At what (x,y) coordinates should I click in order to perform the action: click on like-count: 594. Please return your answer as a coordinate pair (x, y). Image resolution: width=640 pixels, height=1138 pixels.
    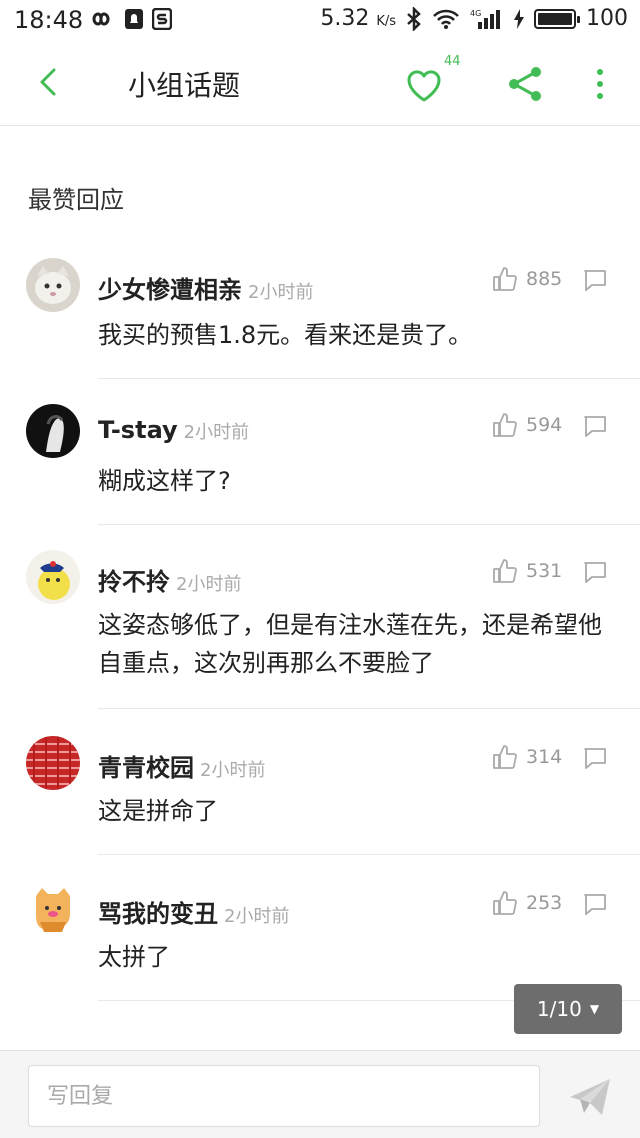
    Looking at the image, I should click on (544, 425).